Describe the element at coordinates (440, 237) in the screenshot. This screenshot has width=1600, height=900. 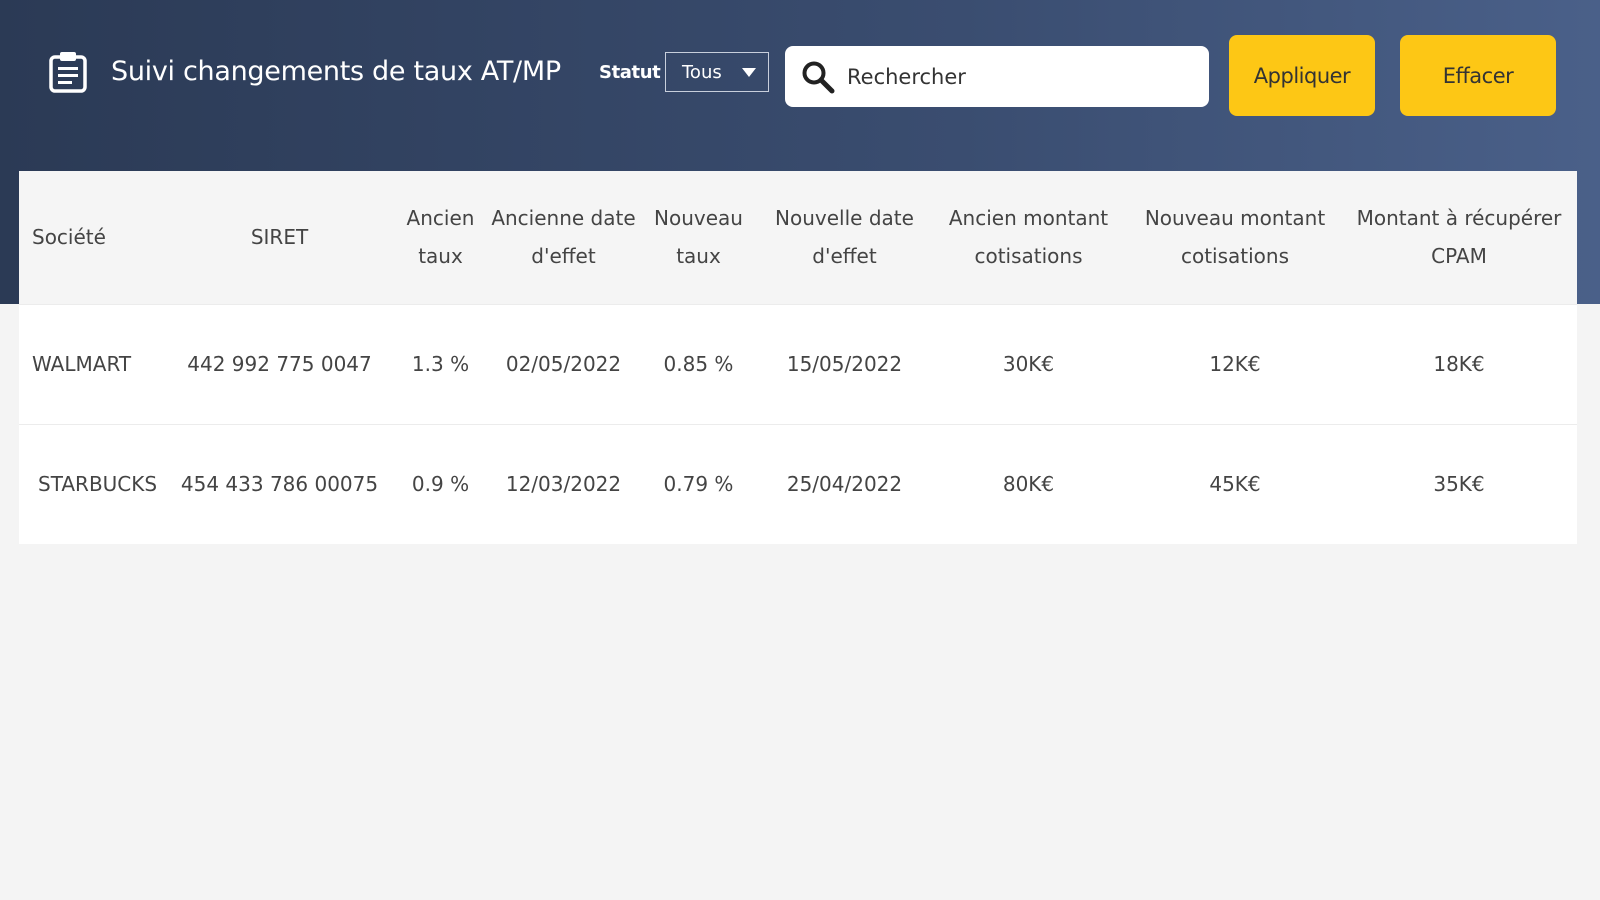
I see `column-header-ancien-taux: Ancien taux` at that location.